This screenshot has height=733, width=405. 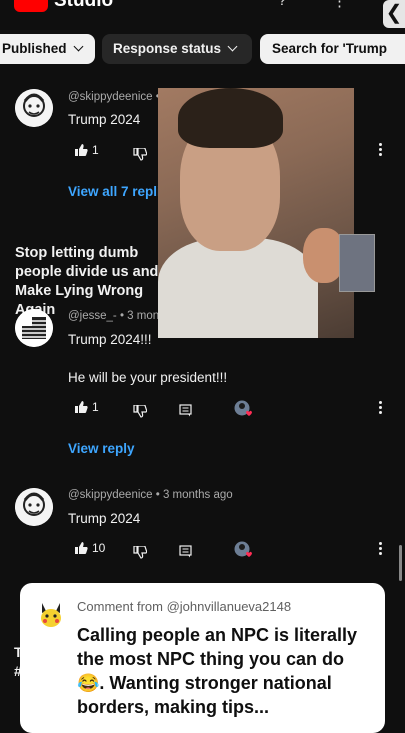 What do you see at coordinates (99, 548) in the screenshot?
I see `like-count: 10` at bounding box center [99, 548].